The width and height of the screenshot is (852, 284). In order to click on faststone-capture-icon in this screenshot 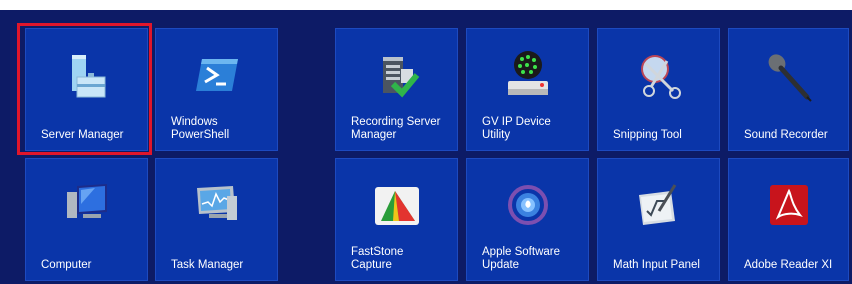, I will do `click(397, 206)`.